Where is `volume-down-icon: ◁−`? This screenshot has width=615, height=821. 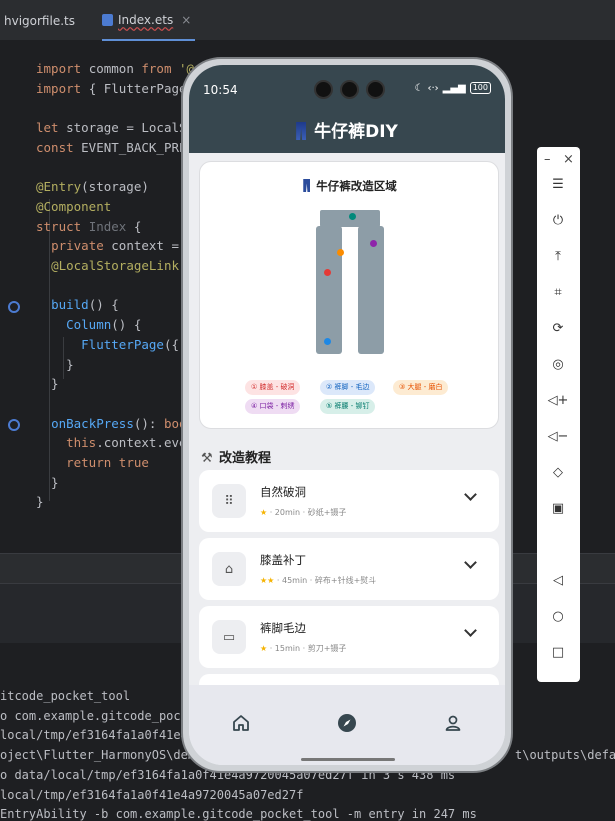 volume-down-icon: ◁− is located at coordinates (558, 436).